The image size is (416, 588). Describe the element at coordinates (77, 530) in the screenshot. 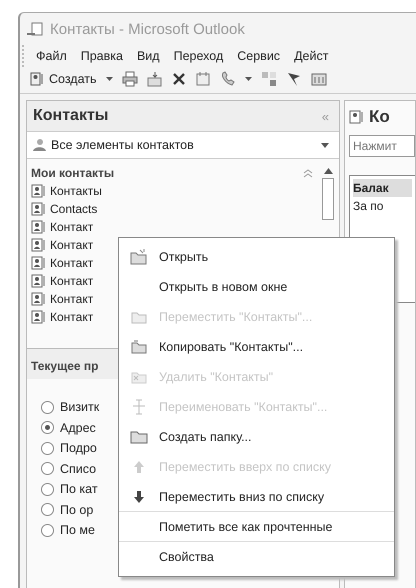

I see `radio-label: По ме` at that location.